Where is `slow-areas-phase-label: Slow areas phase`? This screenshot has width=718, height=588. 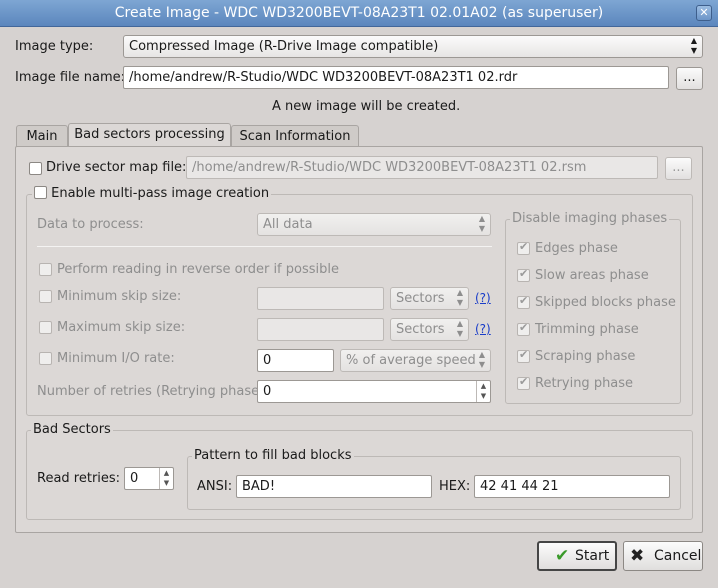 slow-areas-phase-label: Slow areas phase is located at coordinates (592, 275).